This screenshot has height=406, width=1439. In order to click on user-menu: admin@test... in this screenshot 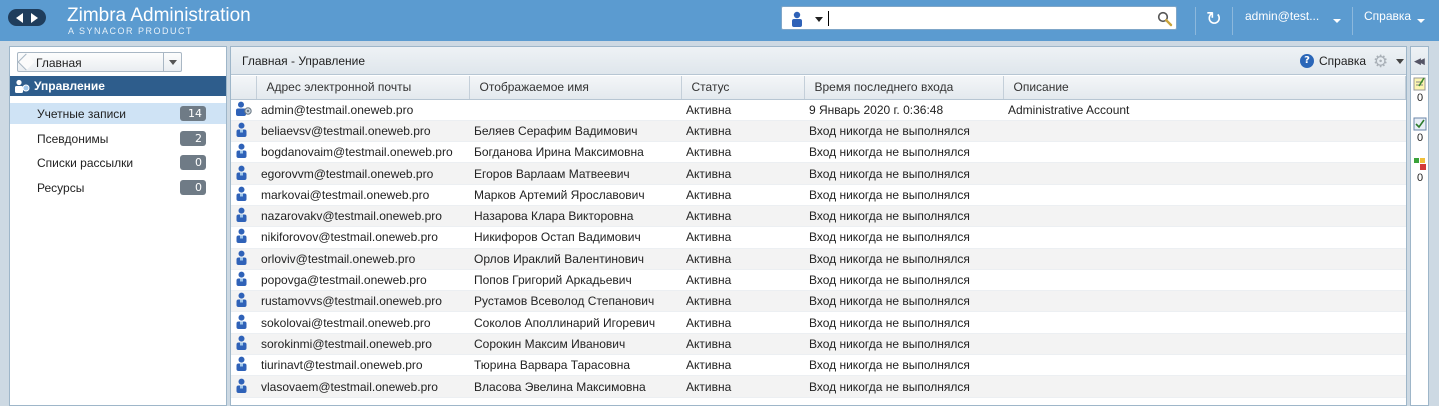, I will do `click(1282, 16)`.